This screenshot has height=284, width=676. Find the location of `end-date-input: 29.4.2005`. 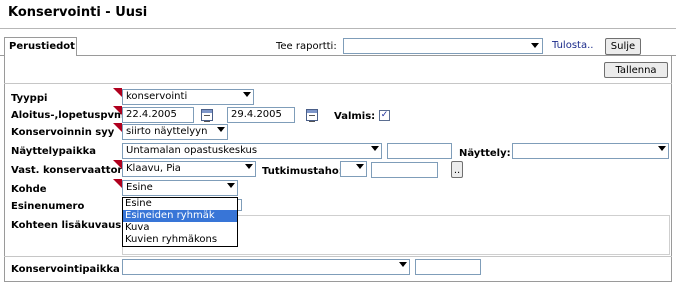

end-date-input: 29.4.2005 is located at coordinates (261, 115).